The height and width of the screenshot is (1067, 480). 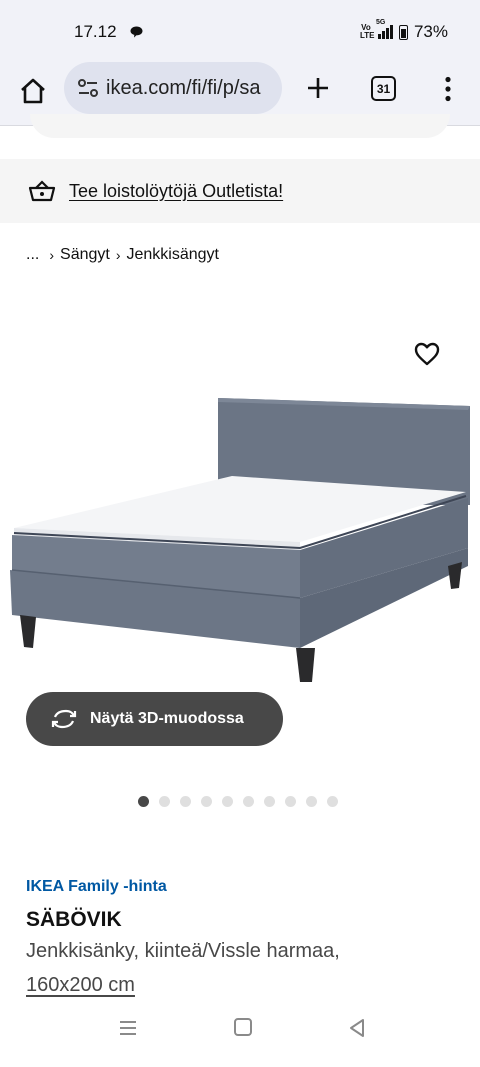 I want to click on outlet-banner: Tee loistolöytöjä Outletista!, so click(x=240, y=191).